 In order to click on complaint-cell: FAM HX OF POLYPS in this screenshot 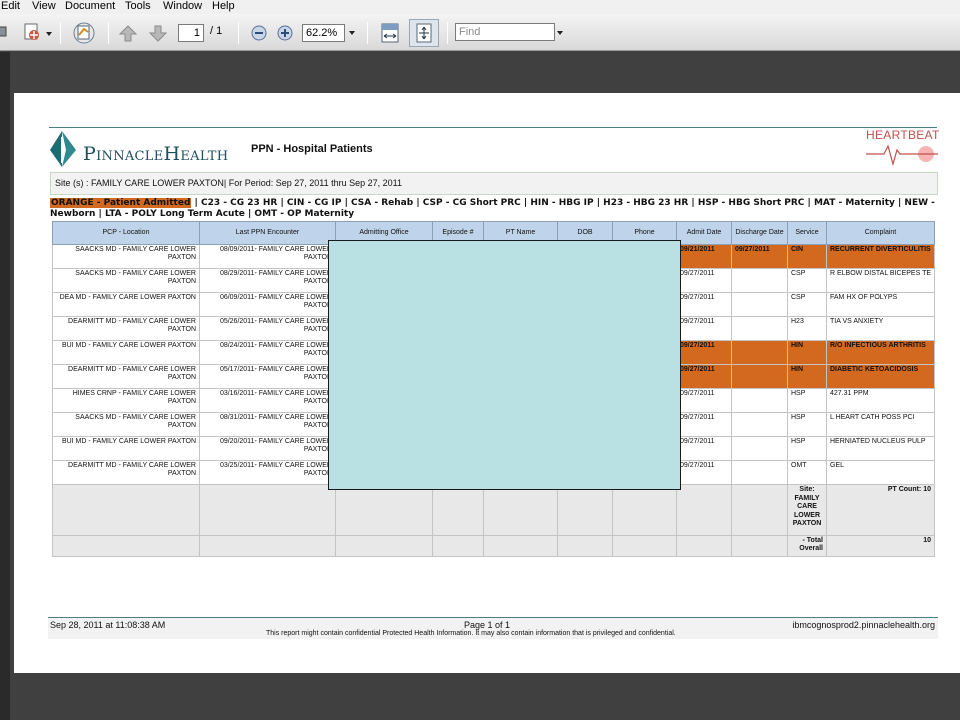, I will do `click(880, 304)`.